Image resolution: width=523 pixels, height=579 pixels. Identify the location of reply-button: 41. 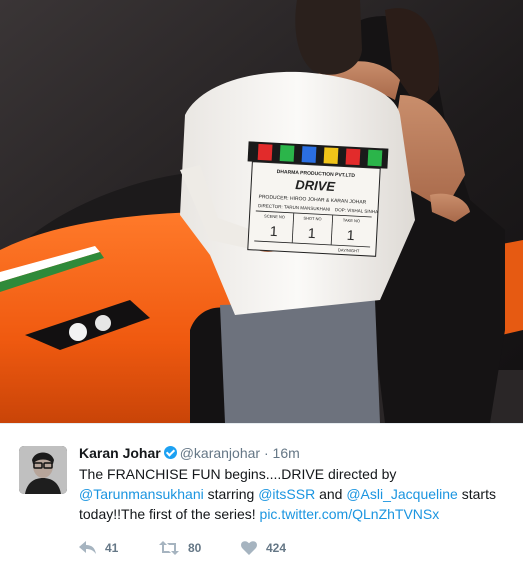
(98, 548).